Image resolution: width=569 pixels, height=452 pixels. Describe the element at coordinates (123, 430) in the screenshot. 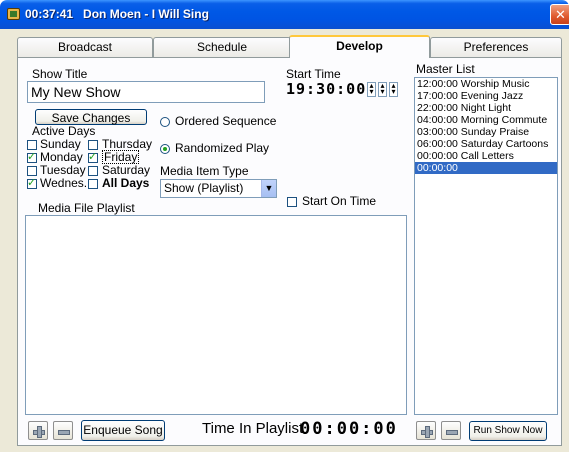

I see `enqueue-song-button: Enqueue Song` at that location.